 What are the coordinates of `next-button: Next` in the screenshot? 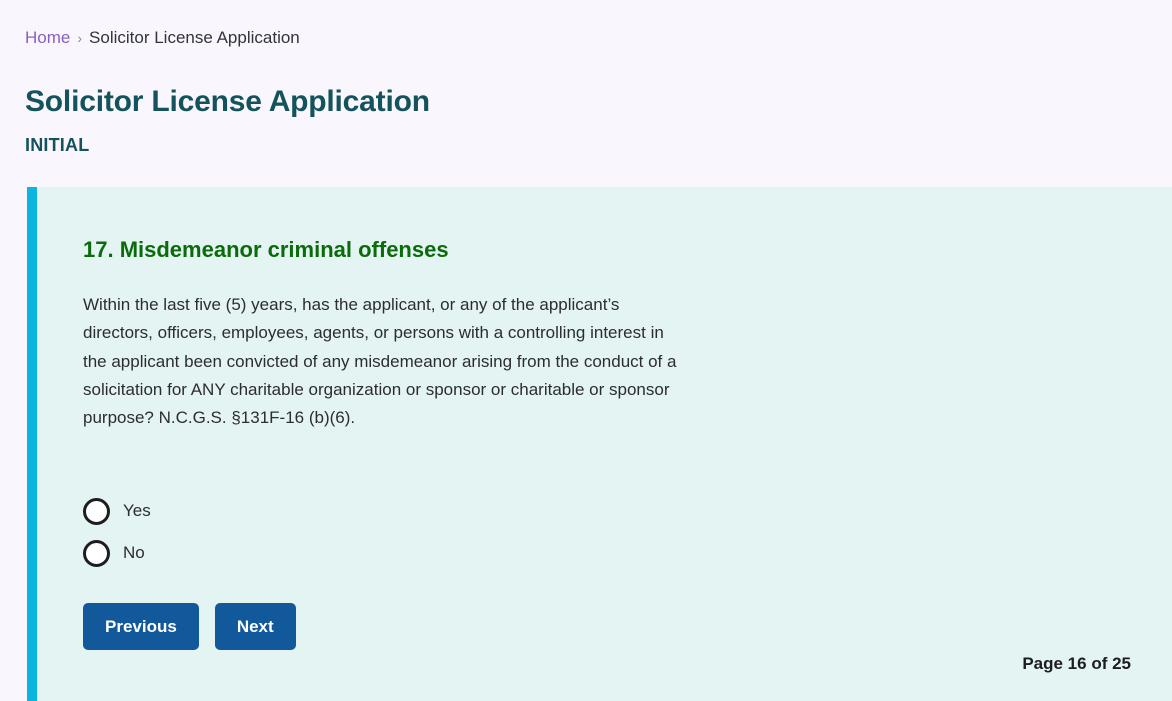 It's located at (255, 626).